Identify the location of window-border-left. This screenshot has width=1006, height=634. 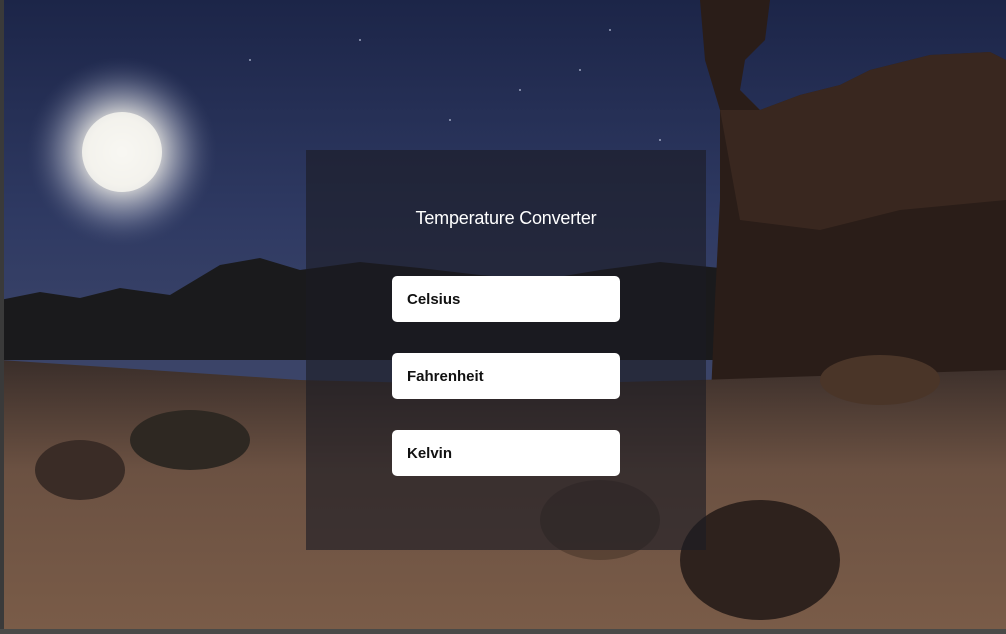
(2, 317).